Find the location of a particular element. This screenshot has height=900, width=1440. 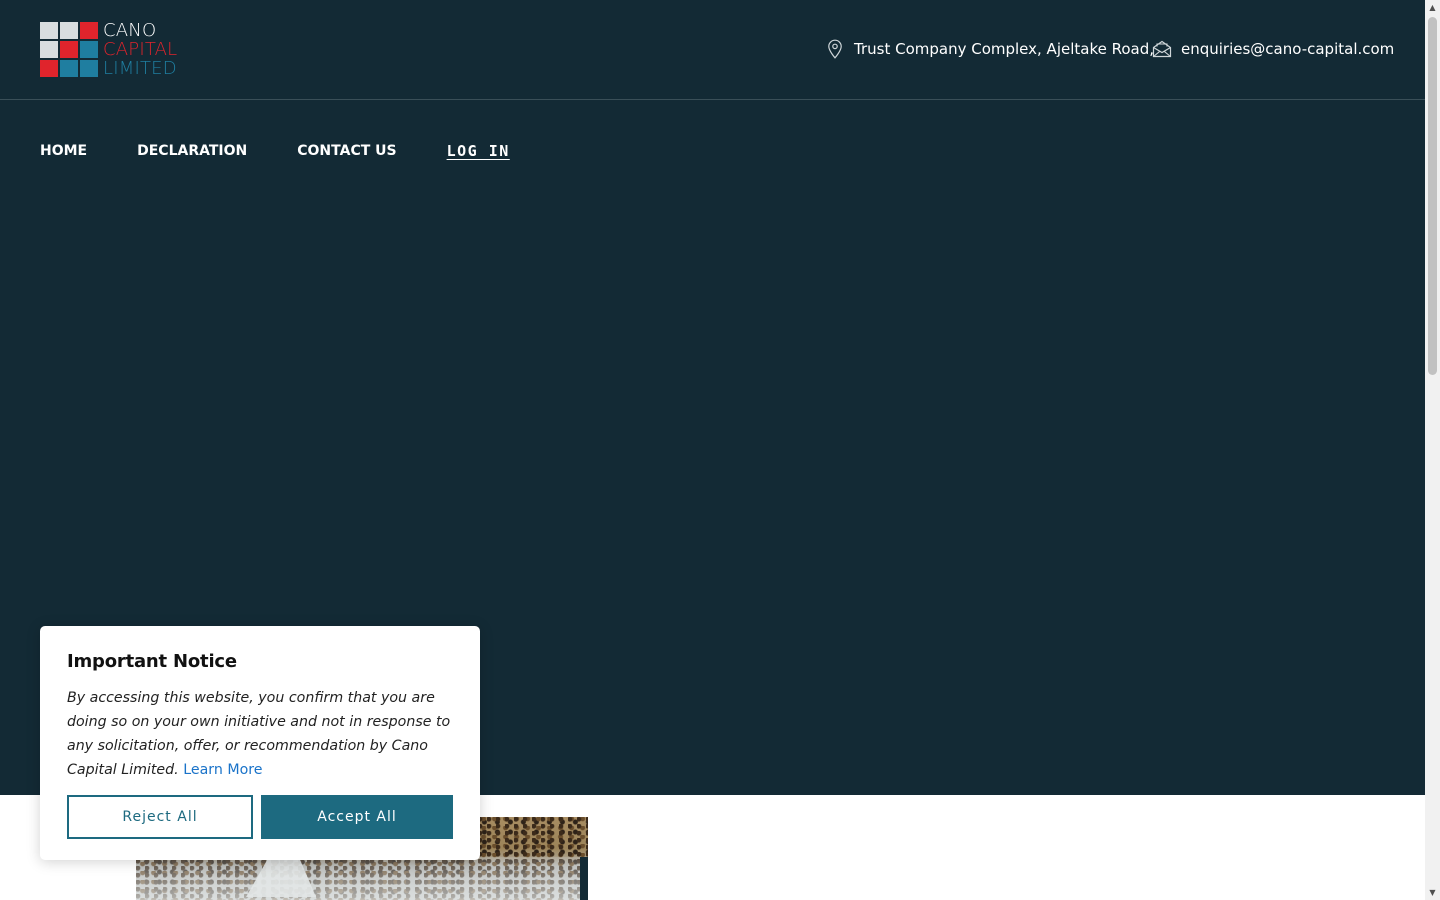

header-email: enquiries@cano-capital.com is located at coordinates (1273, 49).